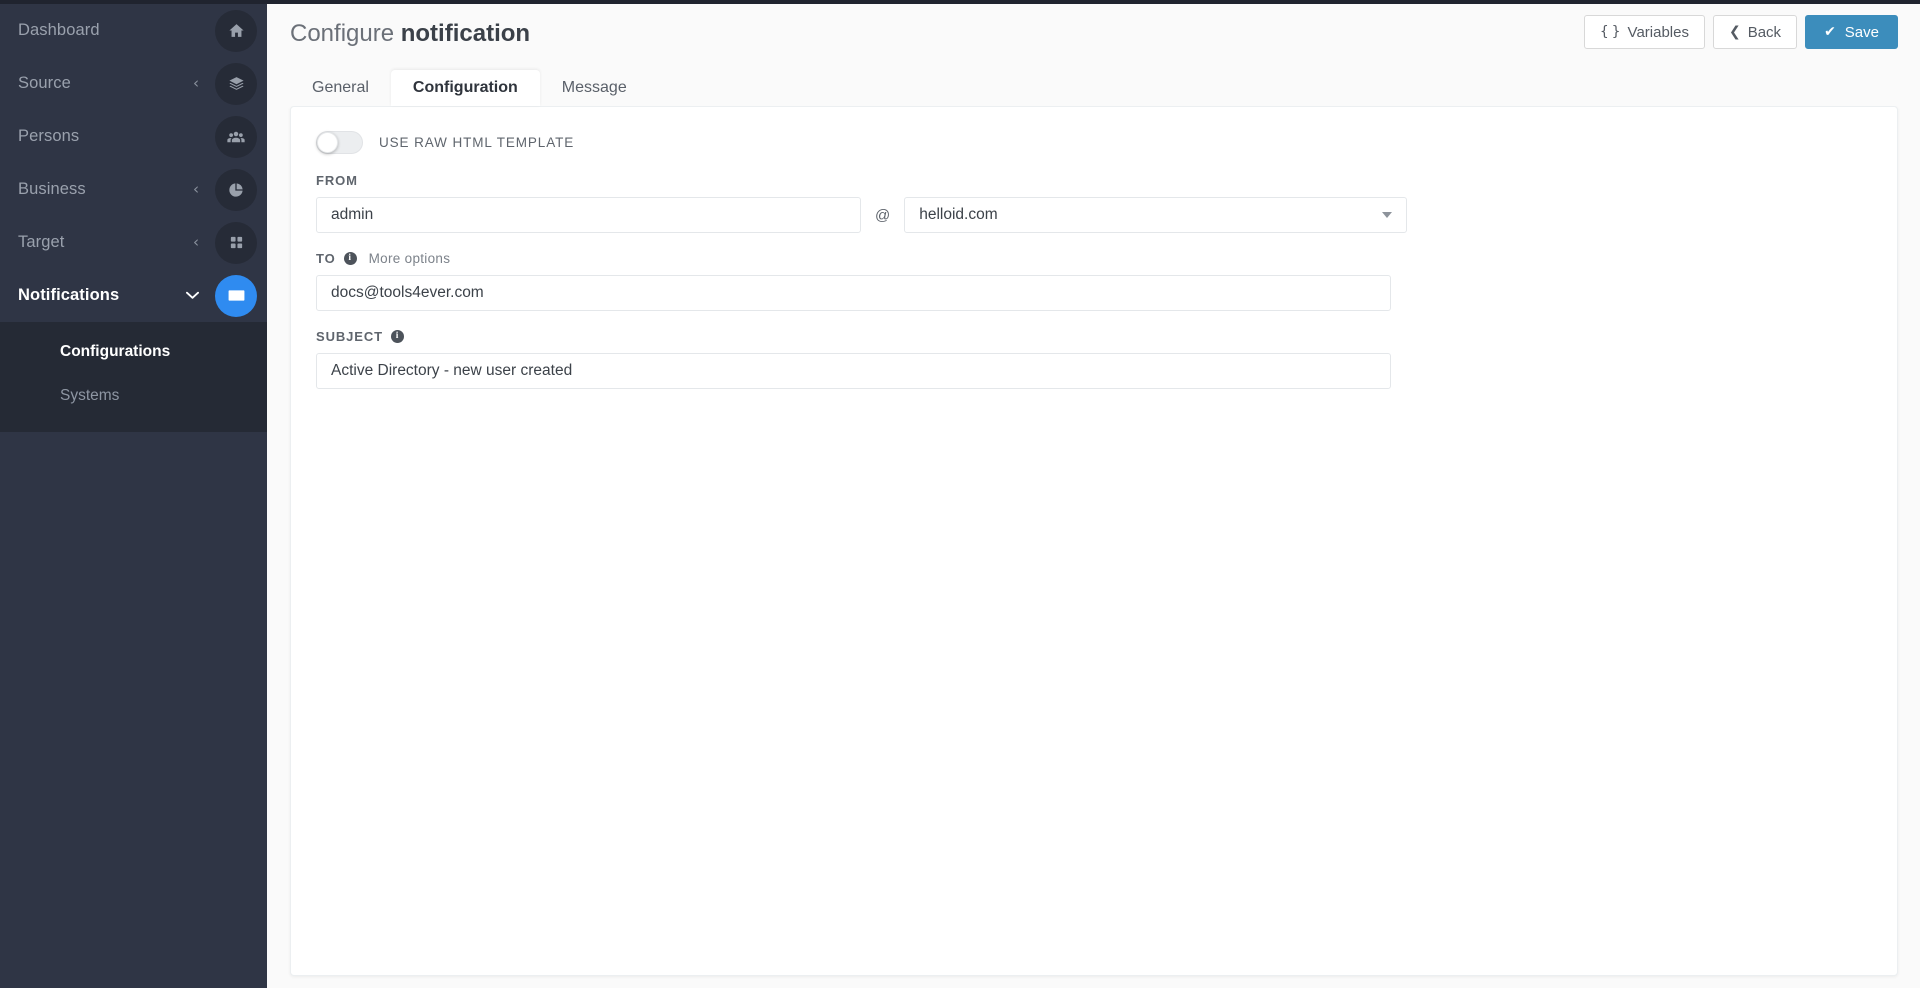 The image size is (1920, 988). I want to click on sidebar-item-label: Source, so click(44, 83).